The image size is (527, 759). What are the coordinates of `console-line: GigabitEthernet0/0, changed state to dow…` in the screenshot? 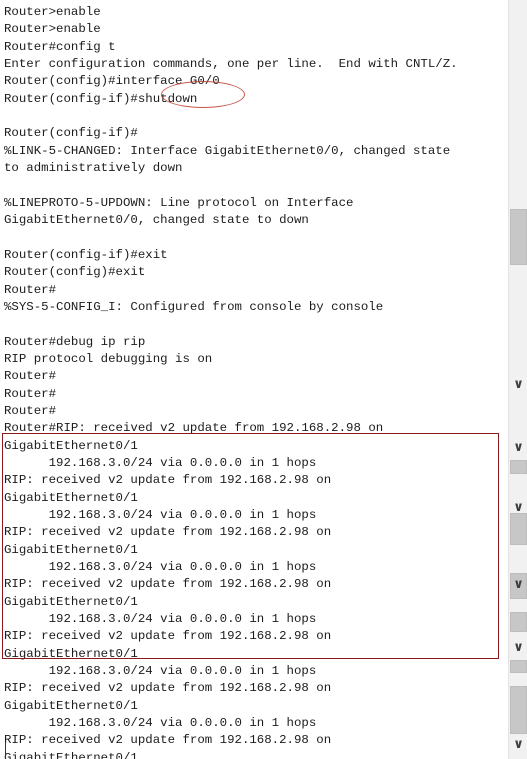 It's located at (156, 220).